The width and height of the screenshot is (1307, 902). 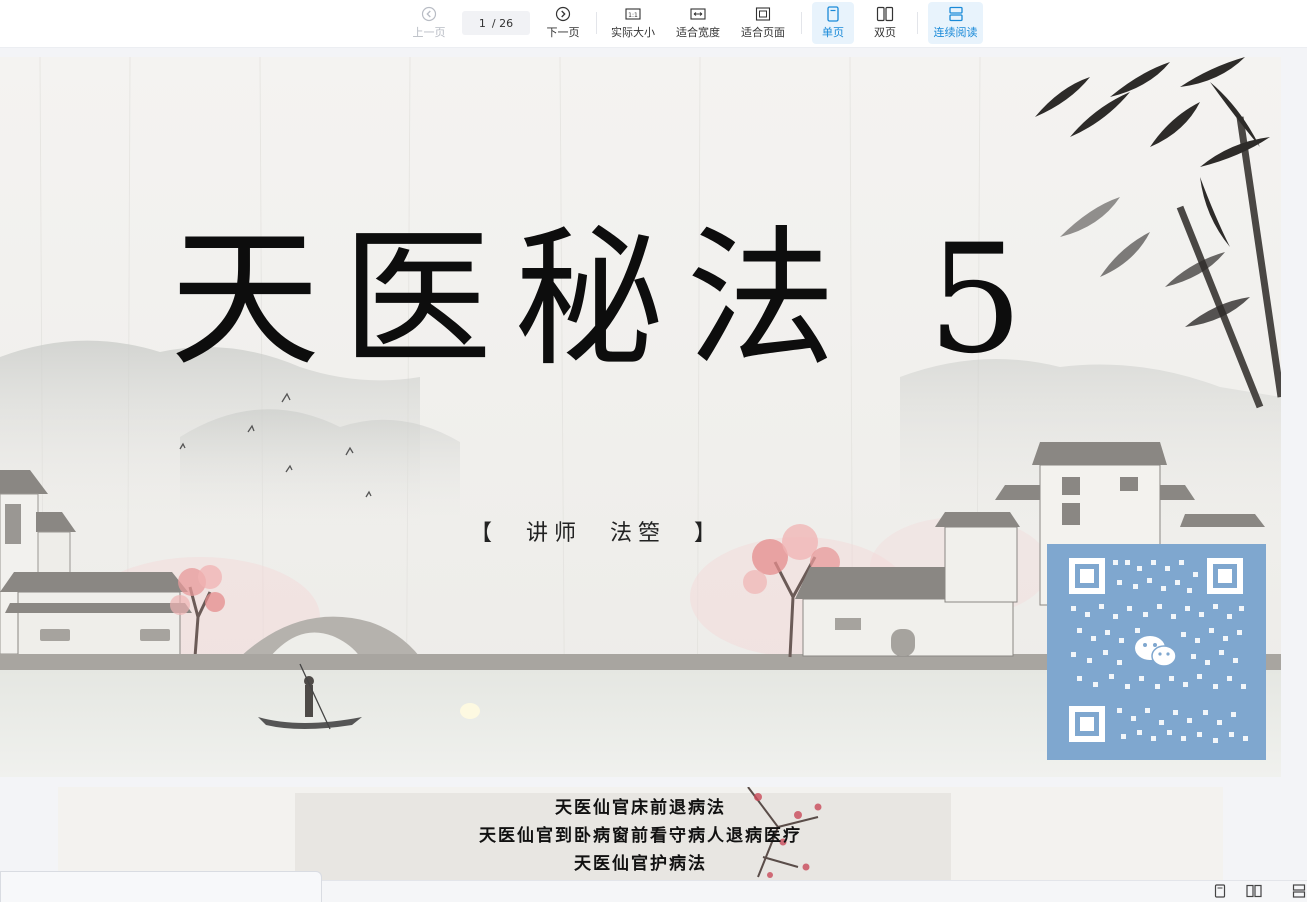 What do you see at coordinates (429, 23) in the screenshot?
I see `prev-page-button: 上一页` at bounding box center [429, 23].